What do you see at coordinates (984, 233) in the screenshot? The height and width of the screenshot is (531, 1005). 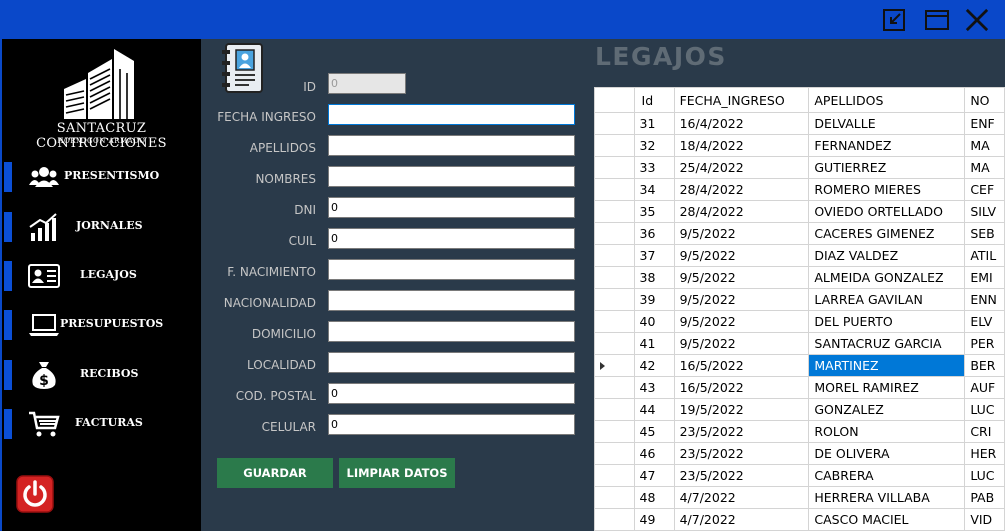 I see `cell-nombres: SEB` at bounding box center [984, 233].